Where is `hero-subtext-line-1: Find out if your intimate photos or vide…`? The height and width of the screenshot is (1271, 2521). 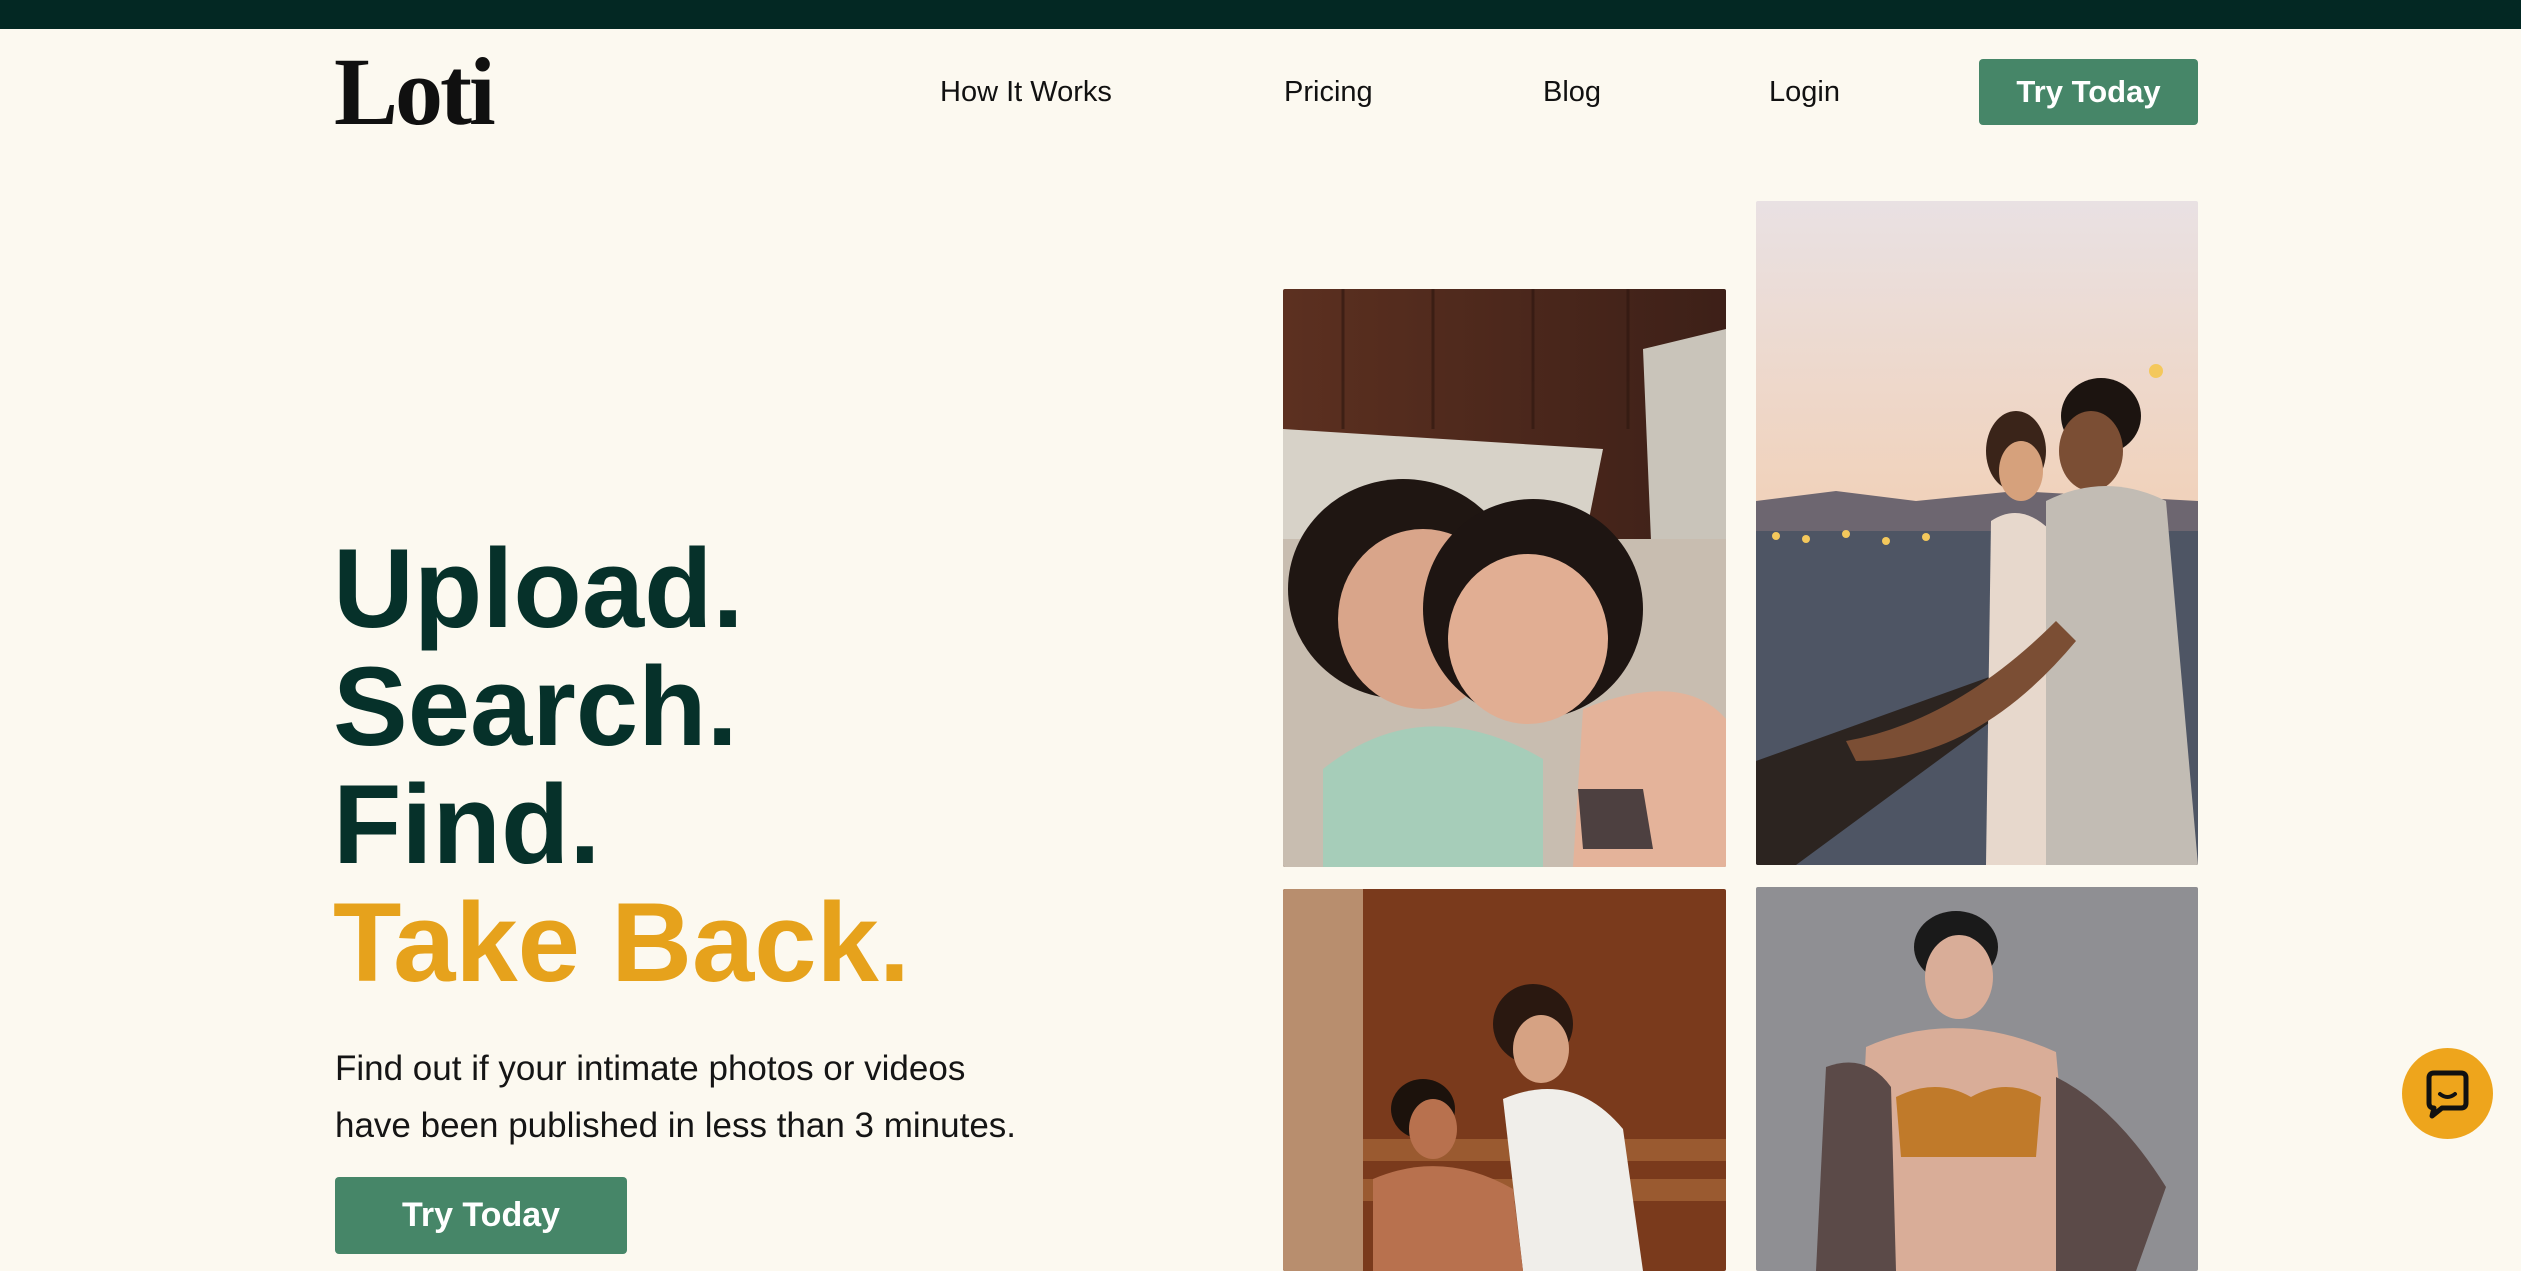 hero-subtext-line-1: Find out if your intimate photos or vide… is located at coordinates (650, 1068).